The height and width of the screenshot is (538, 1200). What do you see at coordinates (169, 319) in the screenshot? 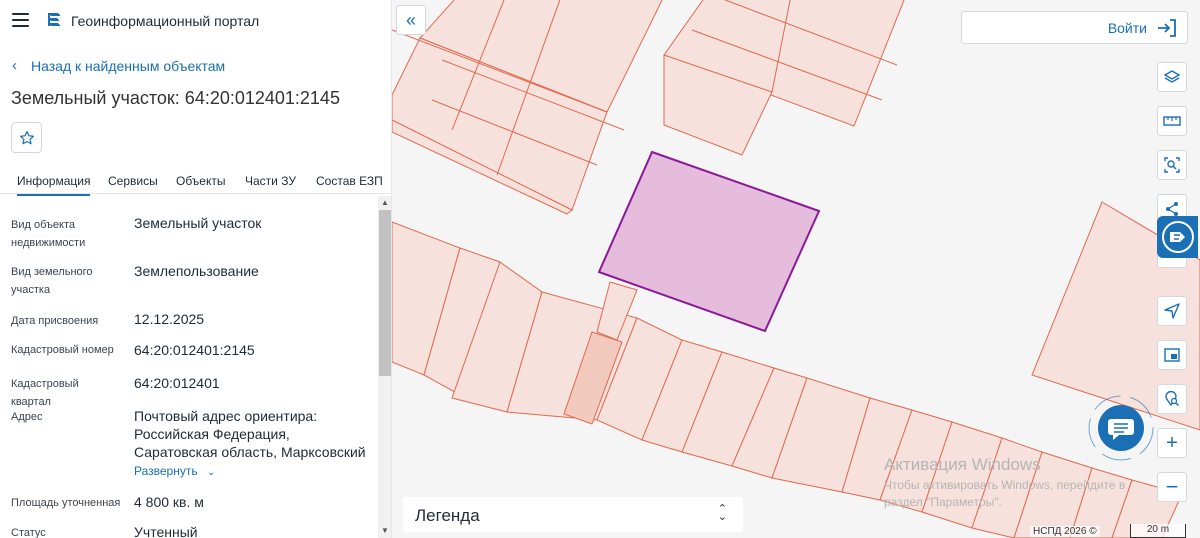
I see `property-value: 12.12.2025` at bounding box center [169, 319].